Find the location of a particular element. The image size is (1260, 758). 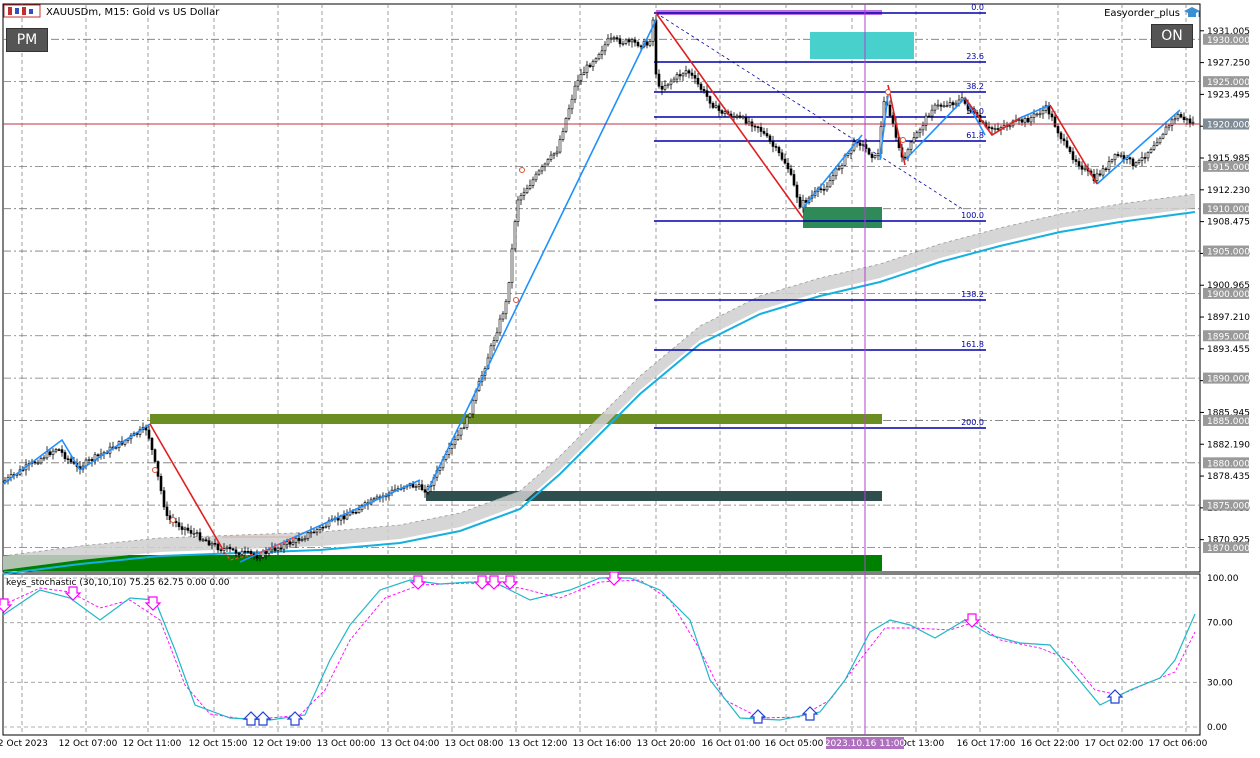

pm-button: PM is located at coordinates (27, 40).